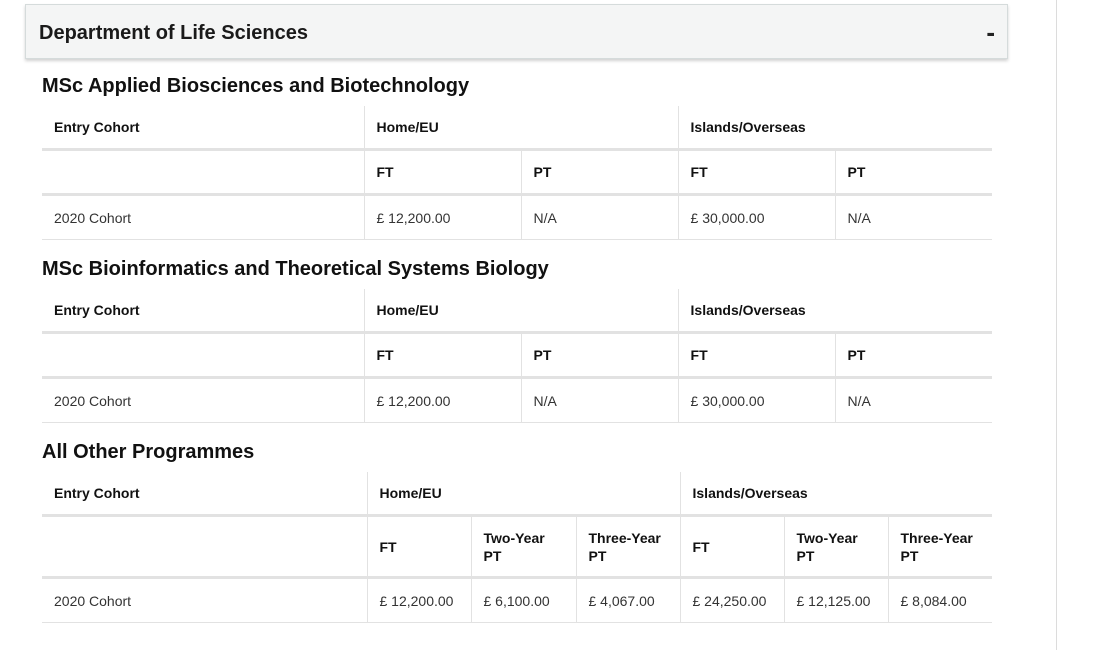 The height and width of the screenshot is (650, 1108). Describe the element at coordinates (627, 600) in the screenshot. I see `fee-cell: £ 4,067.00` at that location.